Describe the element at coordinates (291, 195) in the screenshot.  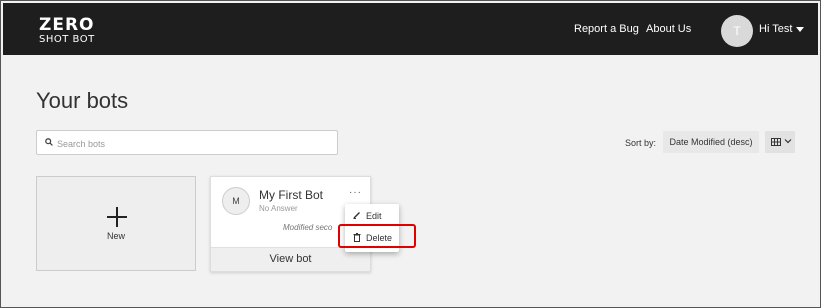
I see `bot-name: My First Bot` at that location.